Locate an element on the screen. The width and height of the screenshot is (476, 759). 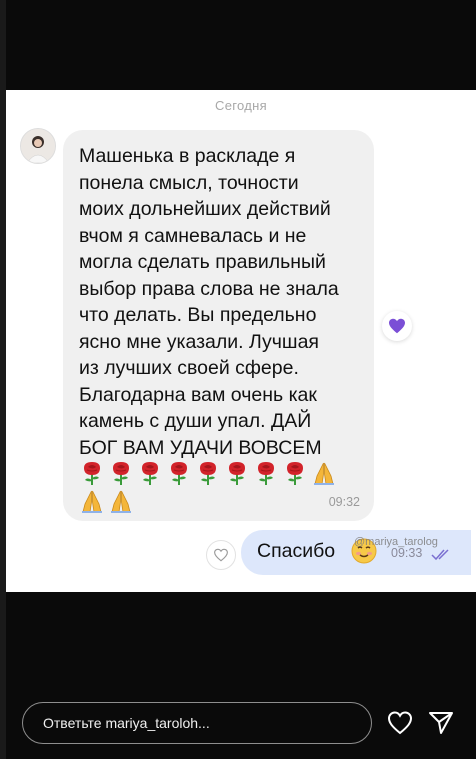
outgoing-message-time: 09:33 is located at coordinates (407, 553).